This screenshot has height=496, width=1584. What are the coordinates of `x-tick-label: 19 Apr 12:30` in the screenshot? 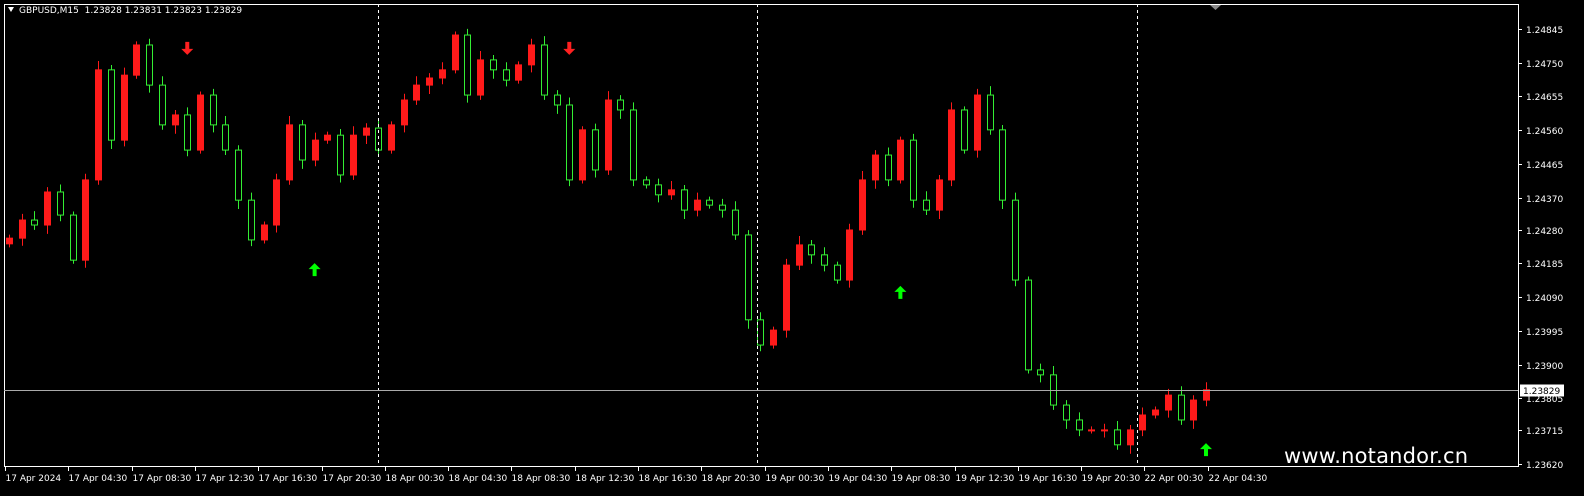 It's located at (985, 479).